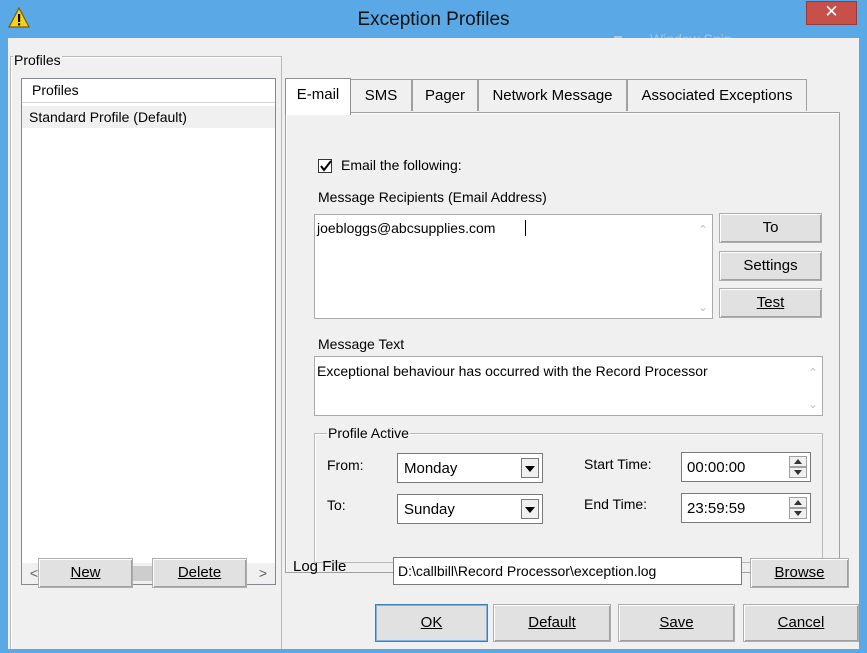  I want to click on message-text-label: Message Text, so click(361, 344).